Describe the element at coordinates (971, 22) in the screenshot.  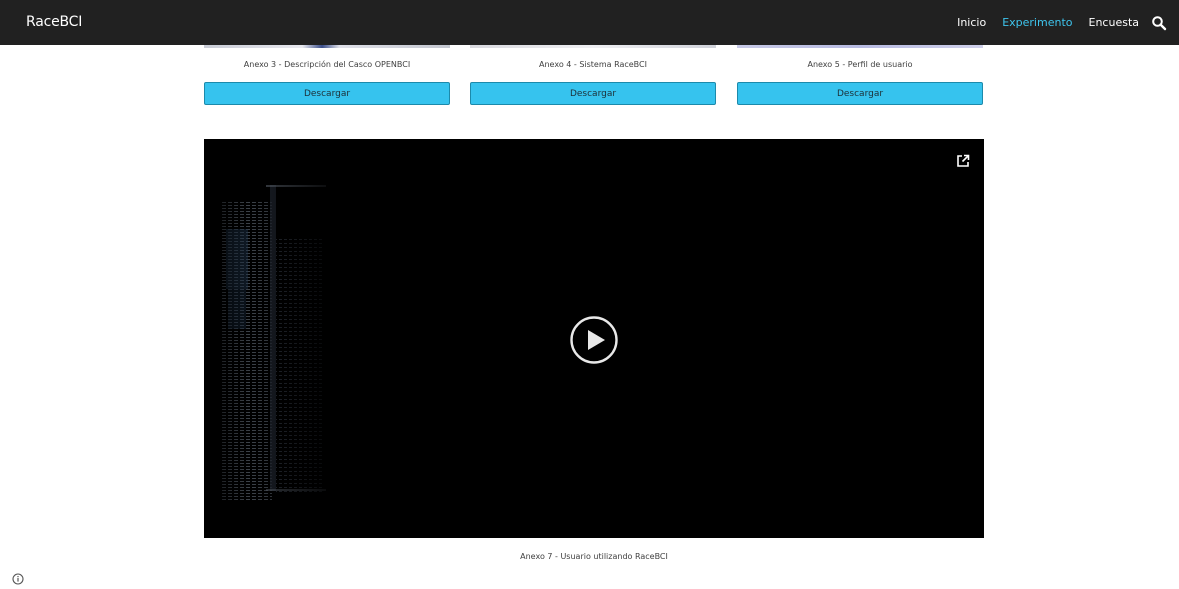
I see `nav-item-inicio: Inicio` at that location.